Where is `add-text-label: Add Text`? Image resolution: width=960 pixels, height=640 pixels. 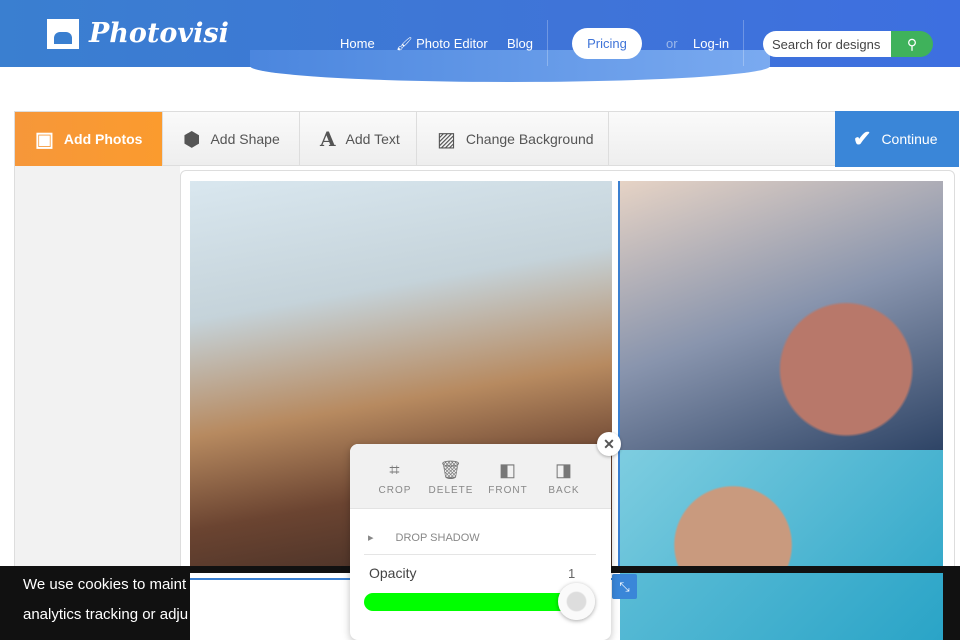
add-text-label: Add Text is located at coordinates (372, 139).